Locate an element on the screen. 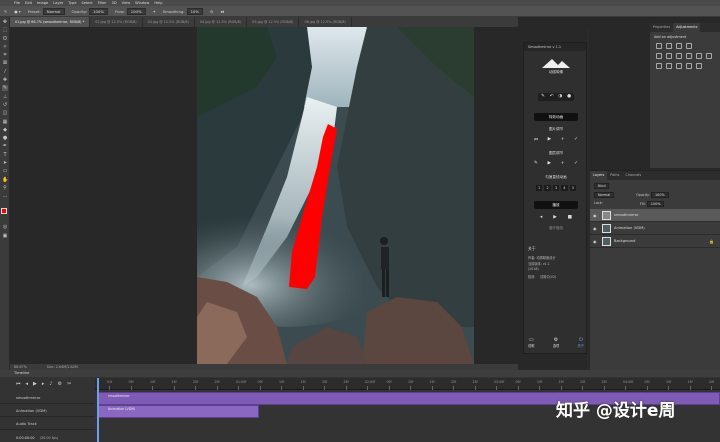  posterize-icon is located at coordinates (669, 66).